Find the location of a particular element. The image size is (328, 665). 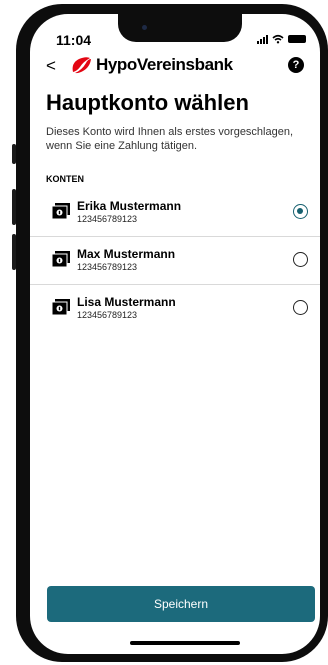

save-button: Speichern is located at coordinates (181, 604).